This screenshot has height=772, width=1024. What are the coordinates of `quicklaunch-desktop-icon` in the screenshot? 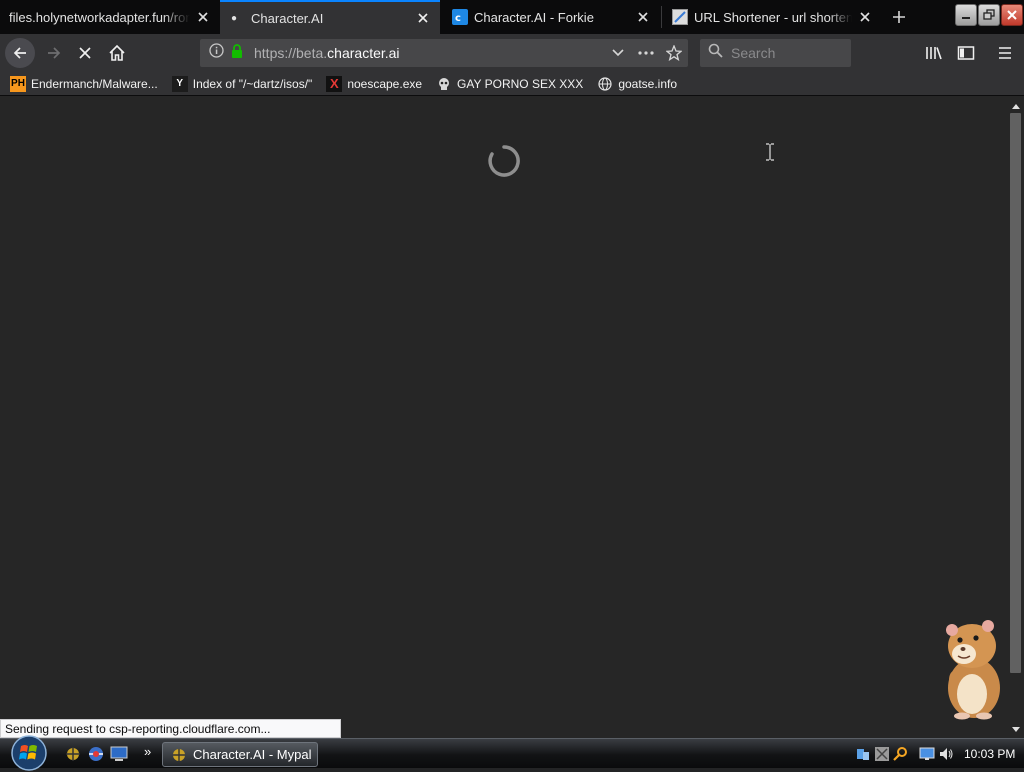 It's located at (119, 754).